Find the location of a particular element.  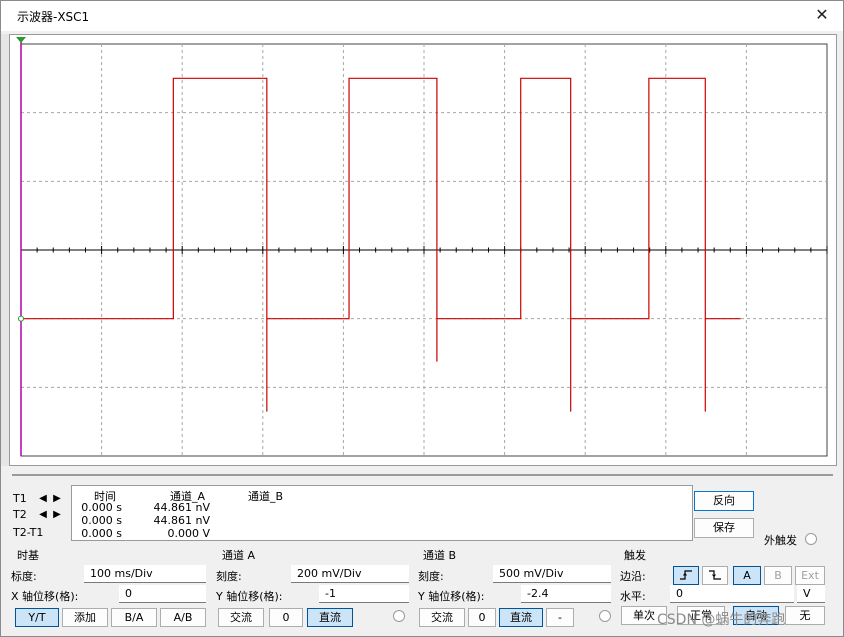

ab-button: A/B is located at coordinates (183, 617).